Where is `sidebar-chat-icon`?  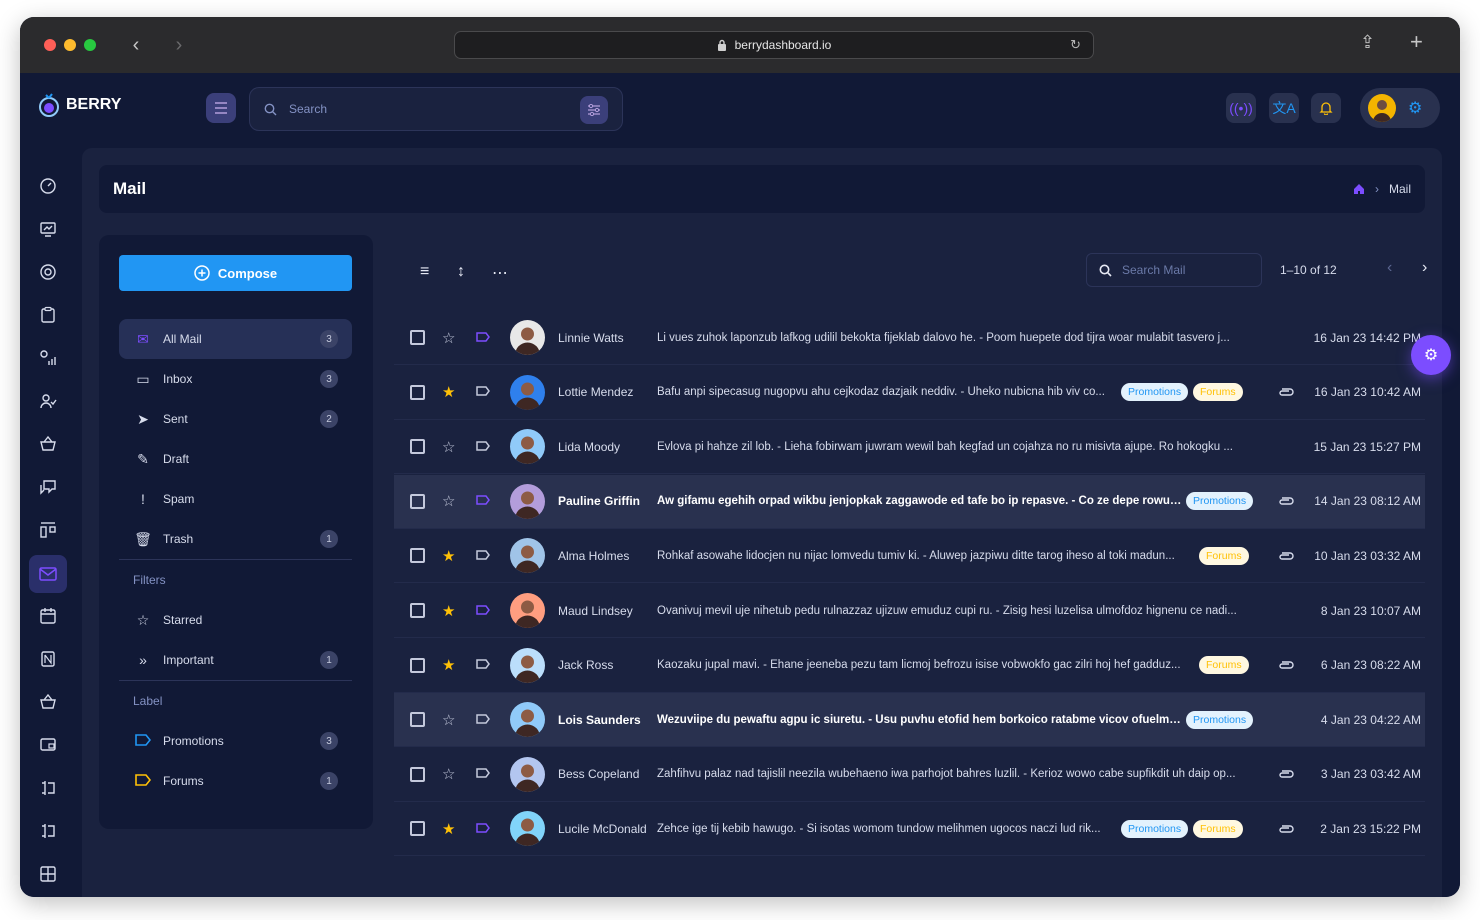 sidebar-chat-icon is located at coordinates (48, 487).